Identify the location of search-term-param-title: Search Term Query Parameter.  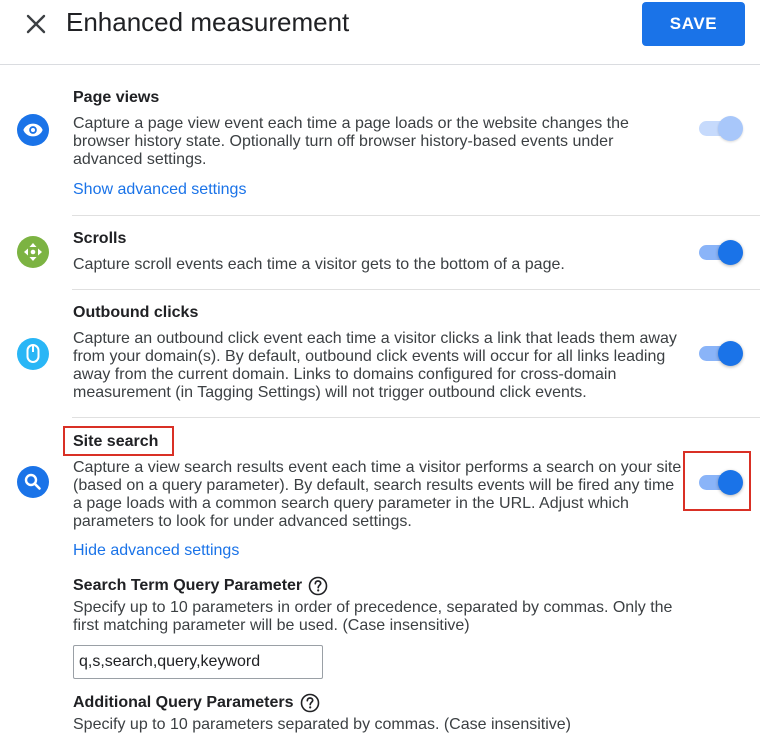
(200, 586).